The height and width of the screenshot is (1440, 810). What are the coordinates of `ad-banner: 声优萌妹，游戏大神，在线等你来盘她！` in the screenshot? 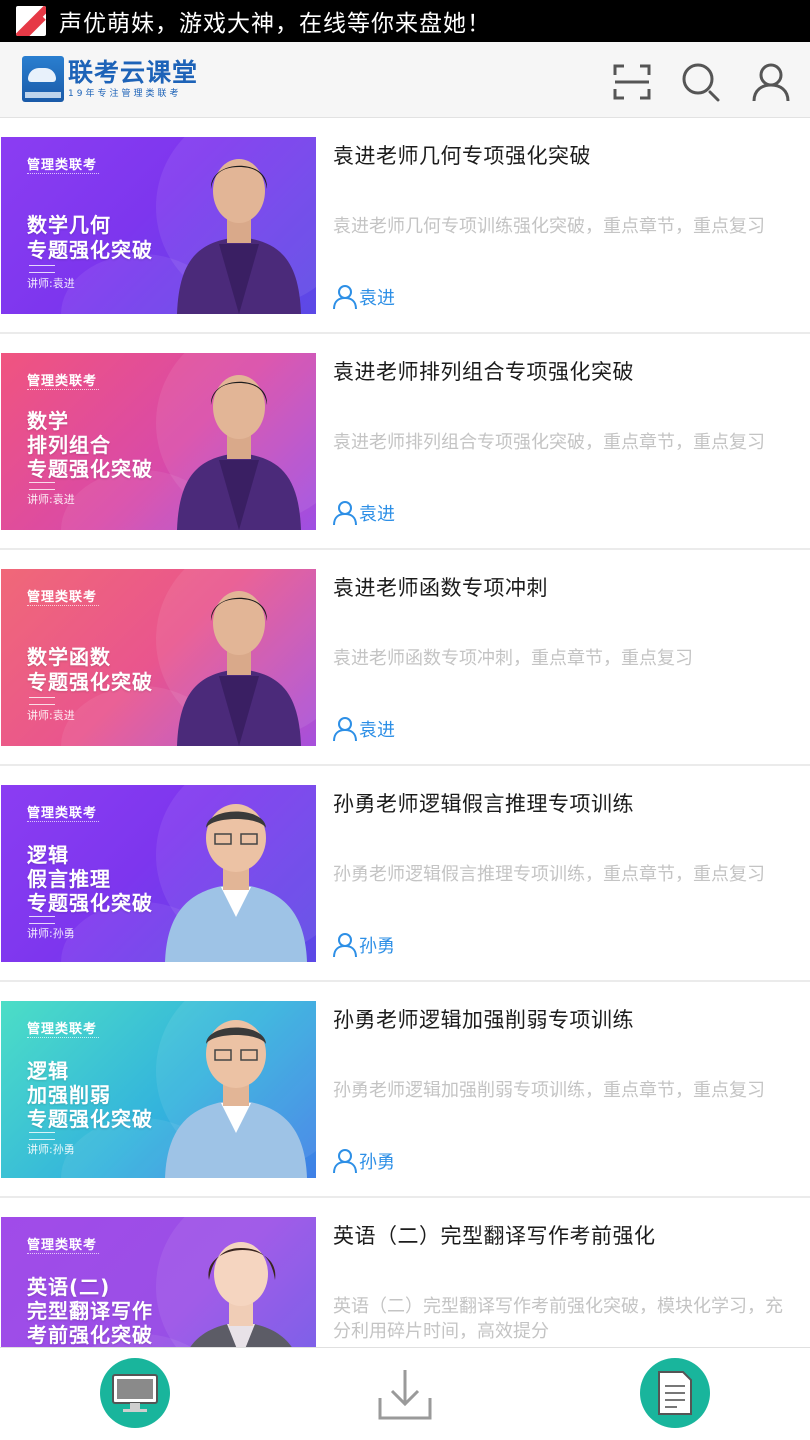 It's located at (405, 21).